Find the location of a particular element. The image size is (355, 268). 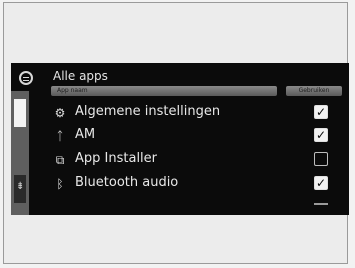

column-header-name: App naam is located at coordinates (164, 91).